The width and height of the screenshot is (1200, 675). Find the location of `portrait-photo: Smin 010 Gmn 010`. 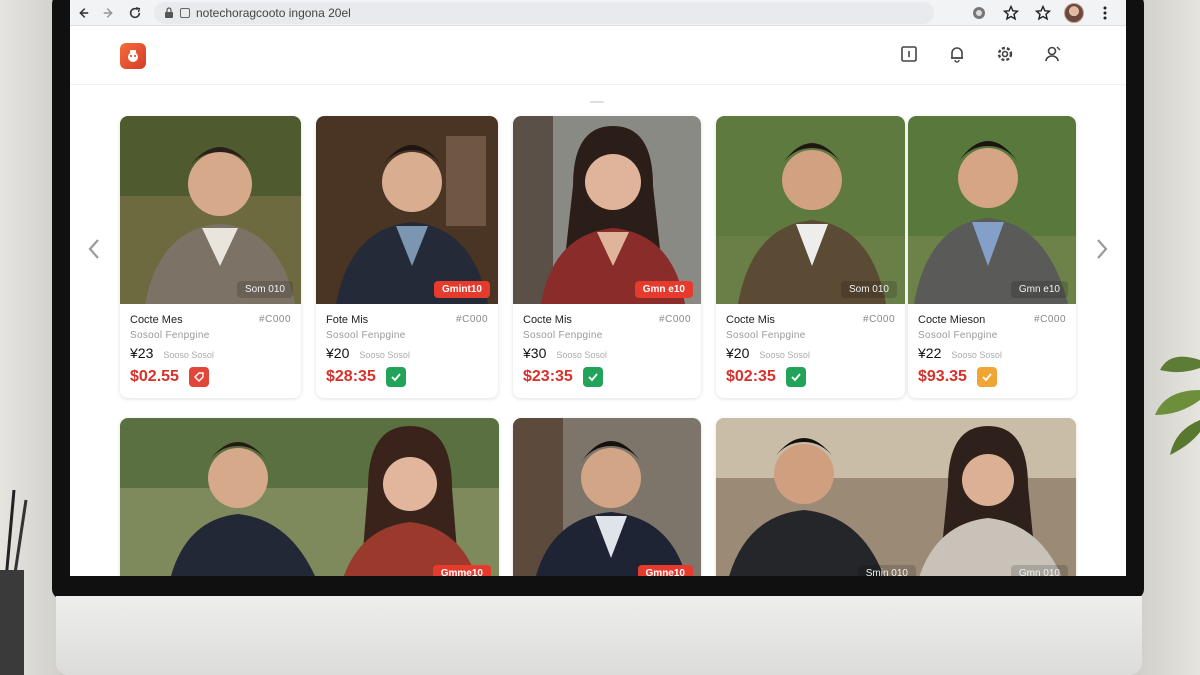

portrait-photo: Smin 010 Gmn 010 is located at coordinates (896, 497).